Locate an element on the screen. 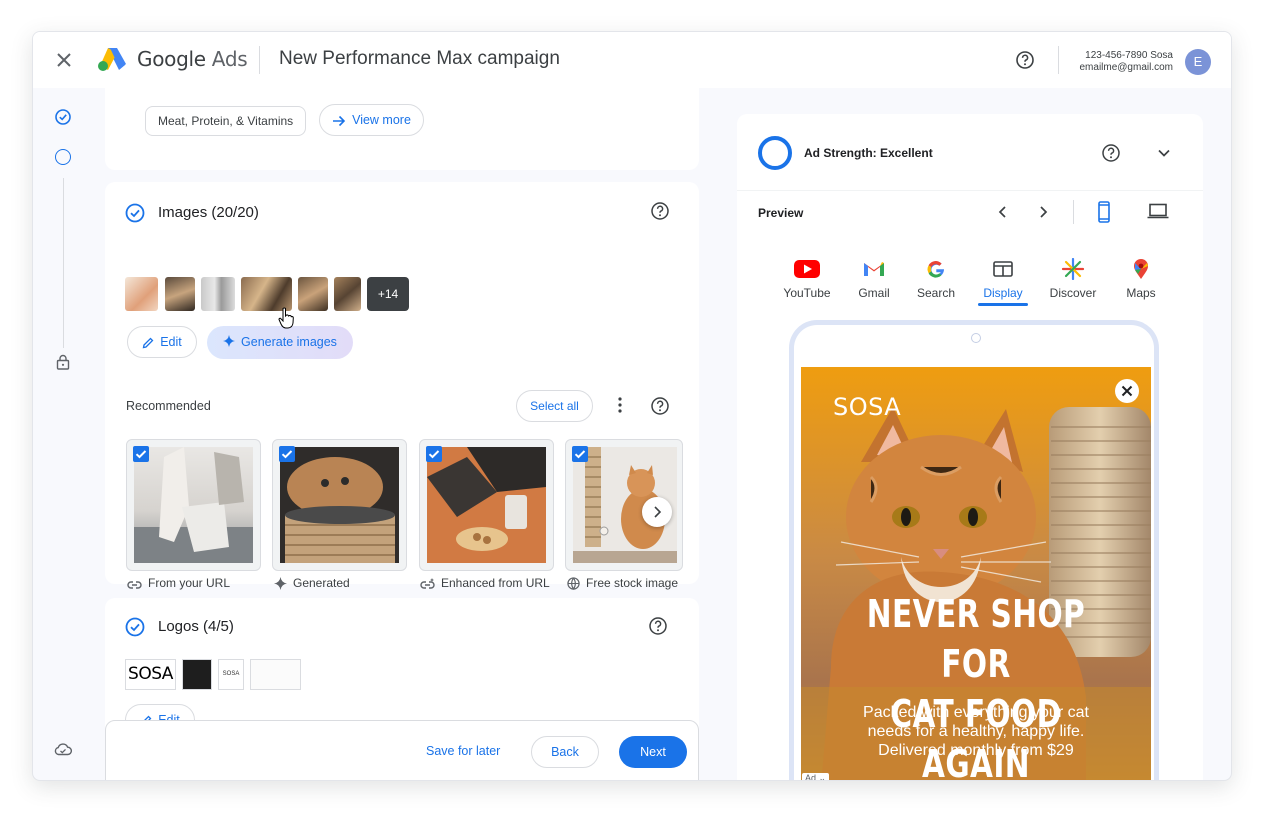 The image size is (1269, 817). channel-tab-maps: Maps is located at coordinates (1141, 279).